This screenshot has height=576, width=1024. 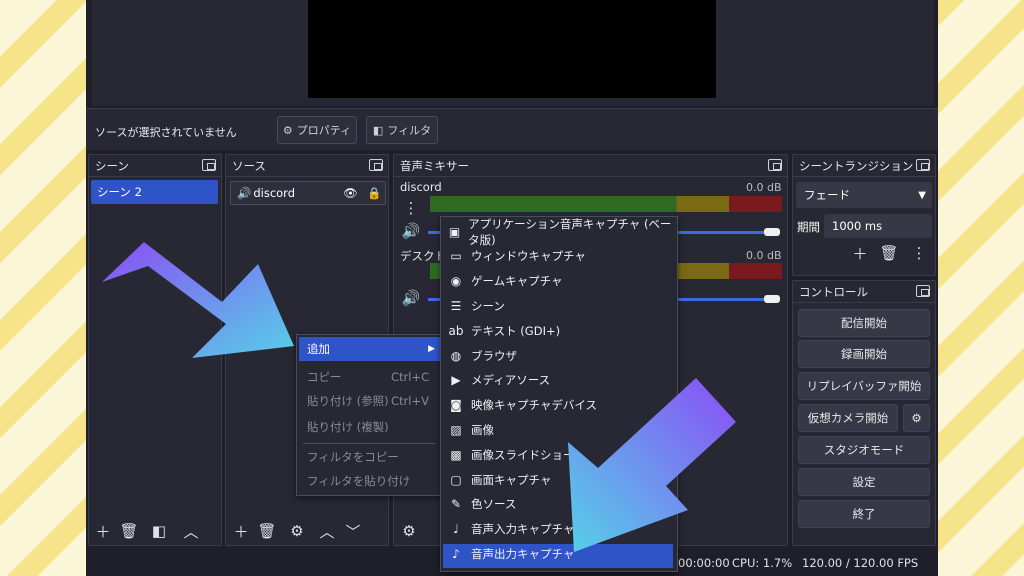 What do you see at coordinates (456, 479) in the screenshot?
I see `monitor-icon: ▢` at bounding box center [456, 479].